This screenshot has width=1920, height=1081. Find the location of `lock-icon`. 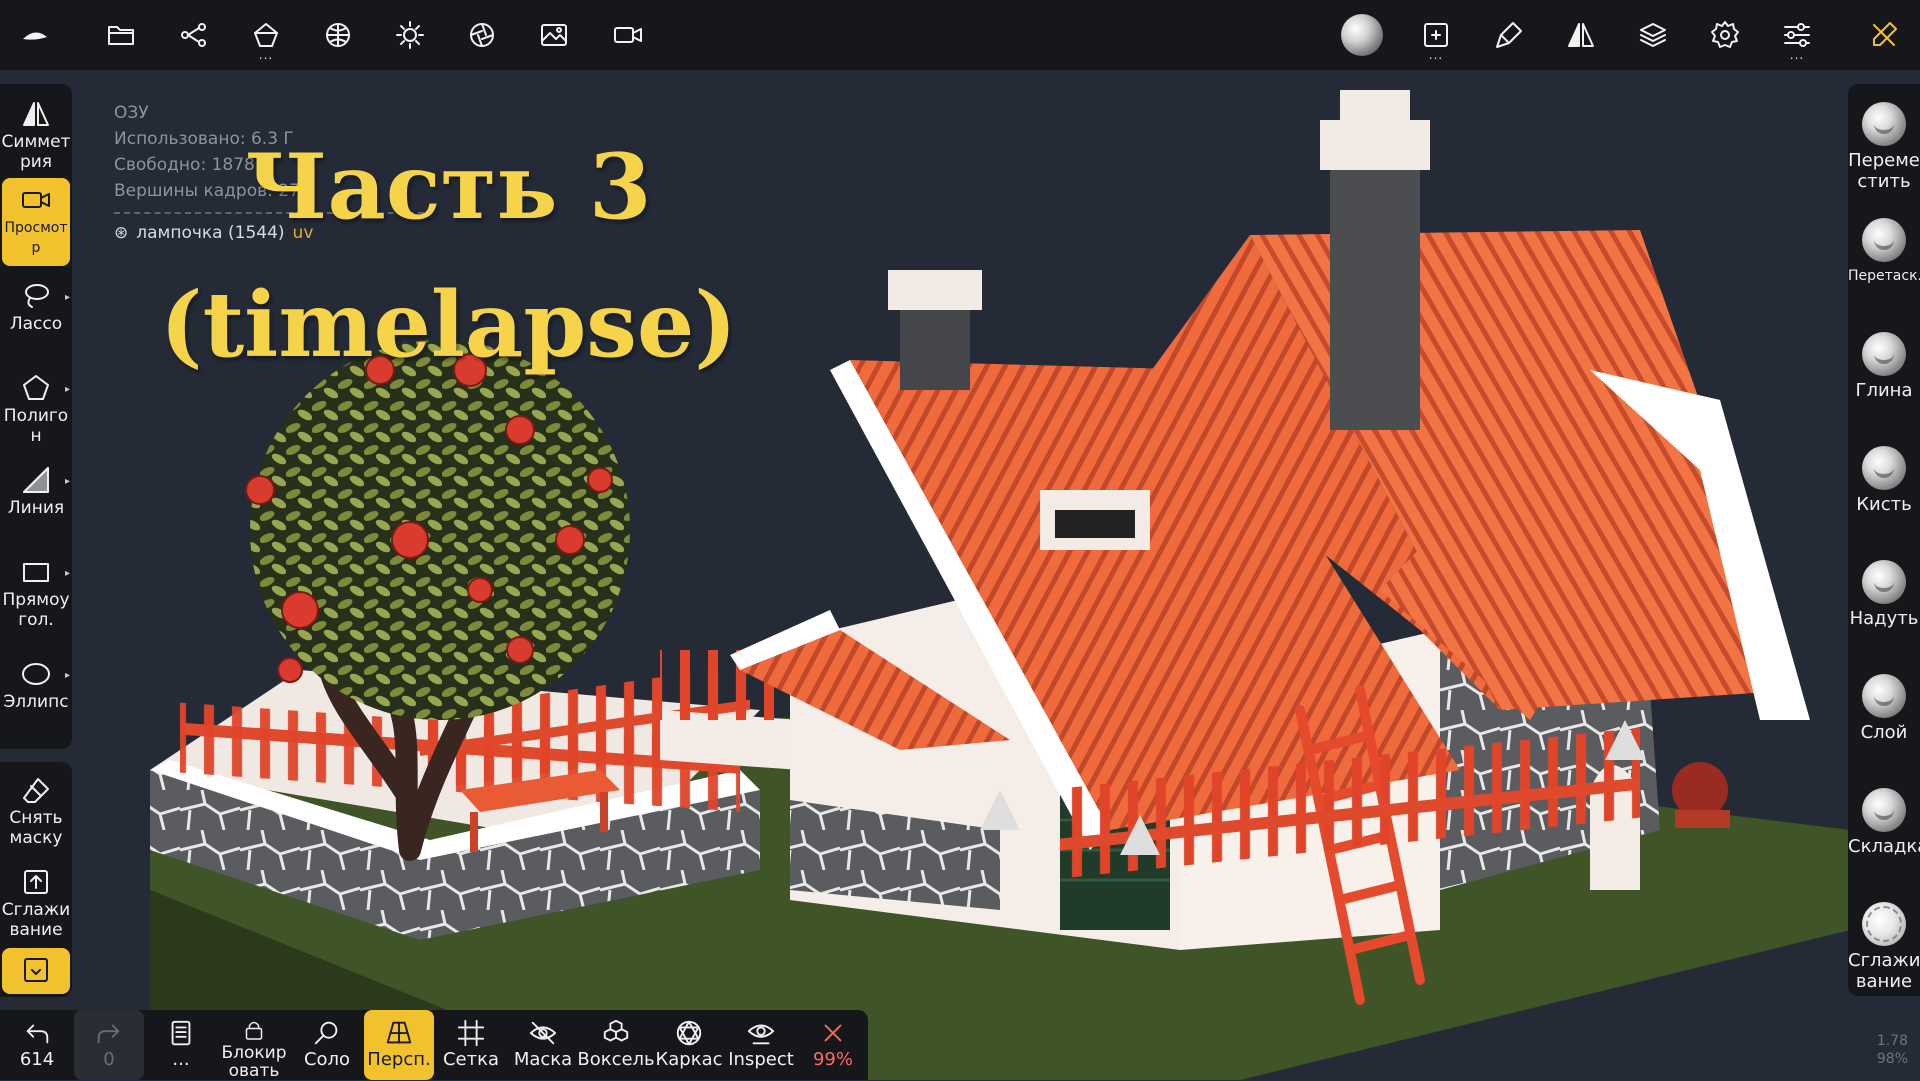

lock-icon is located at coordinates (254, 1030).